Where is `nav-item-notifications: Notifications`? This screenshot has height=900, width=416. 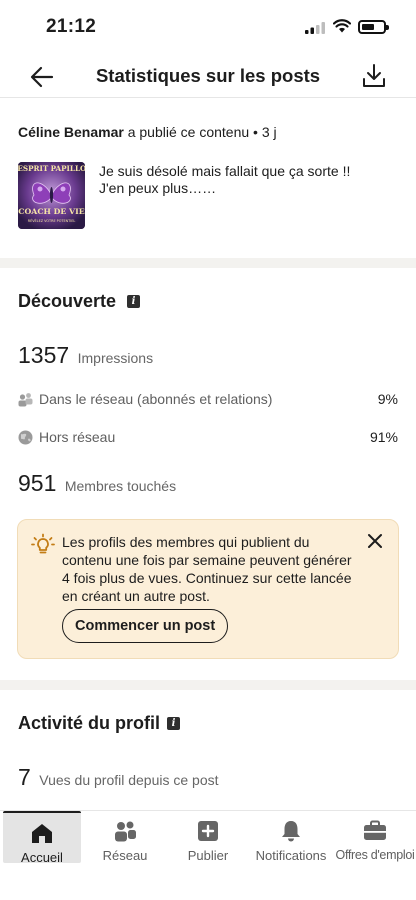
nav-item-notifications: Notifications is located at coordinates (291, 837).